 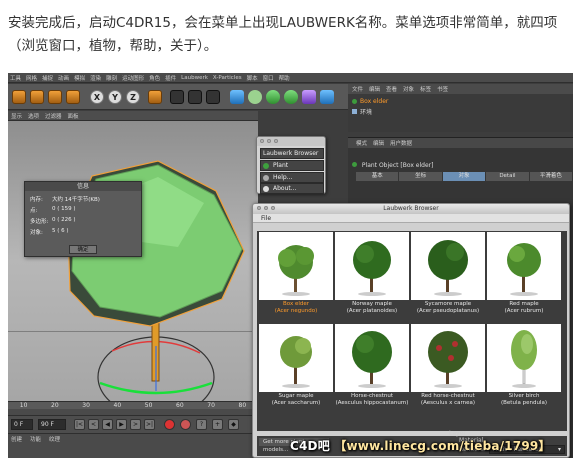 What do you see at coordinates (63, 78) in the screenshot?
I see `menu-animate: 动画` at bounding box center [63, 78].